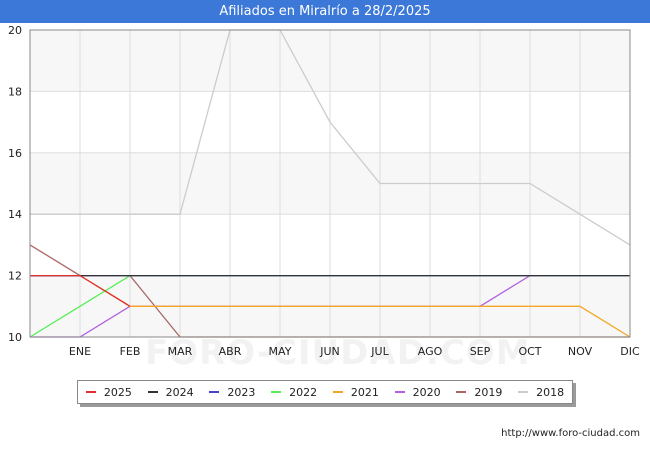 The width and height of the screenshot is (650, 450). Describe the element at coordinates (550, 392) in the screenshot. I see `legend-label: 2018` at that location.